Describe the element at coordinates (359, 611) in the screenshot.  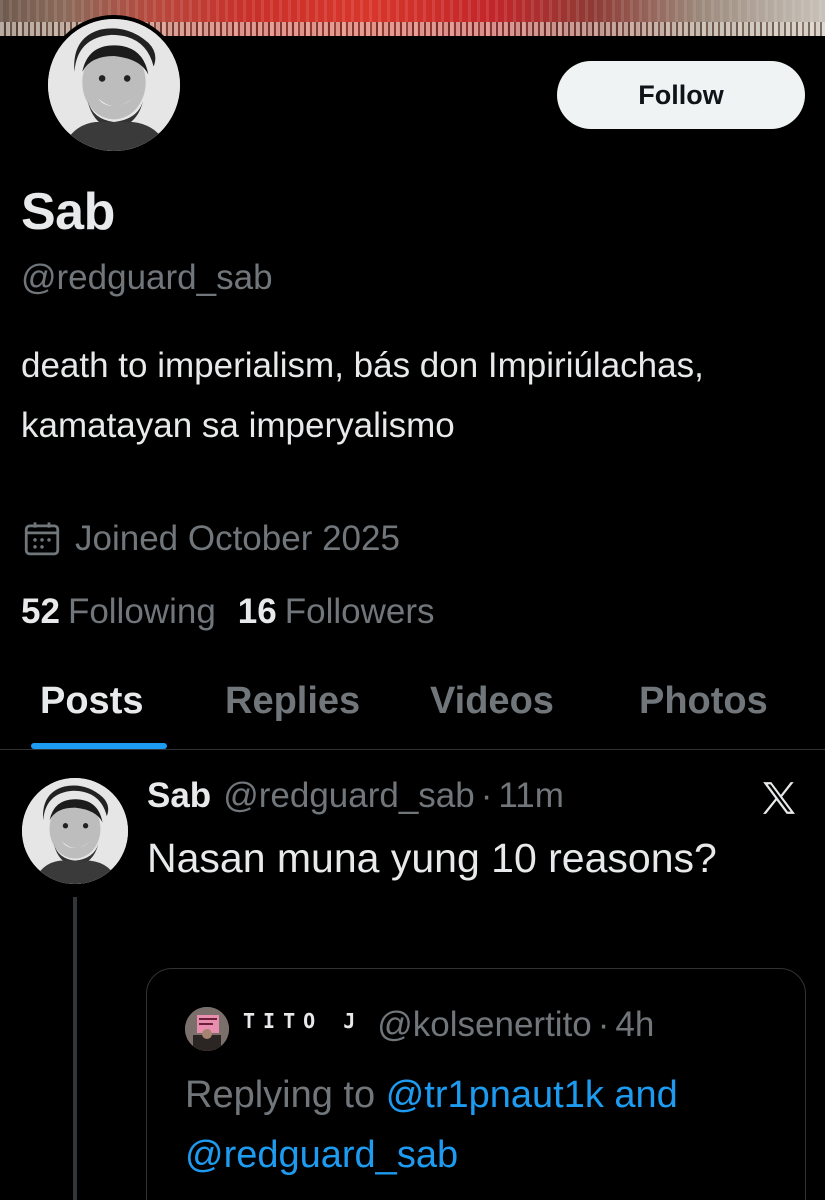
I see `followers-label: Followers` at that location.